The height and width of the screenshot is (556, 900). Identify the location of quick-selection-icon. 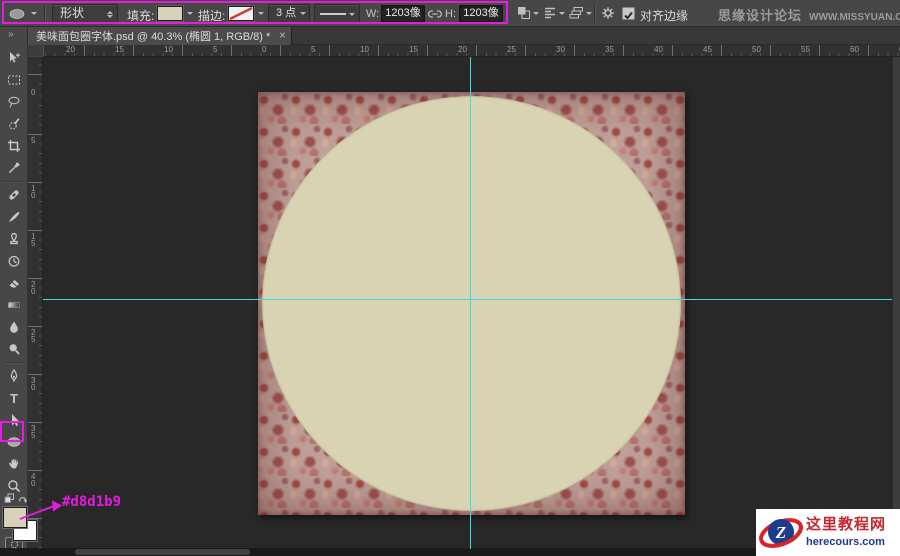
(14, 124).